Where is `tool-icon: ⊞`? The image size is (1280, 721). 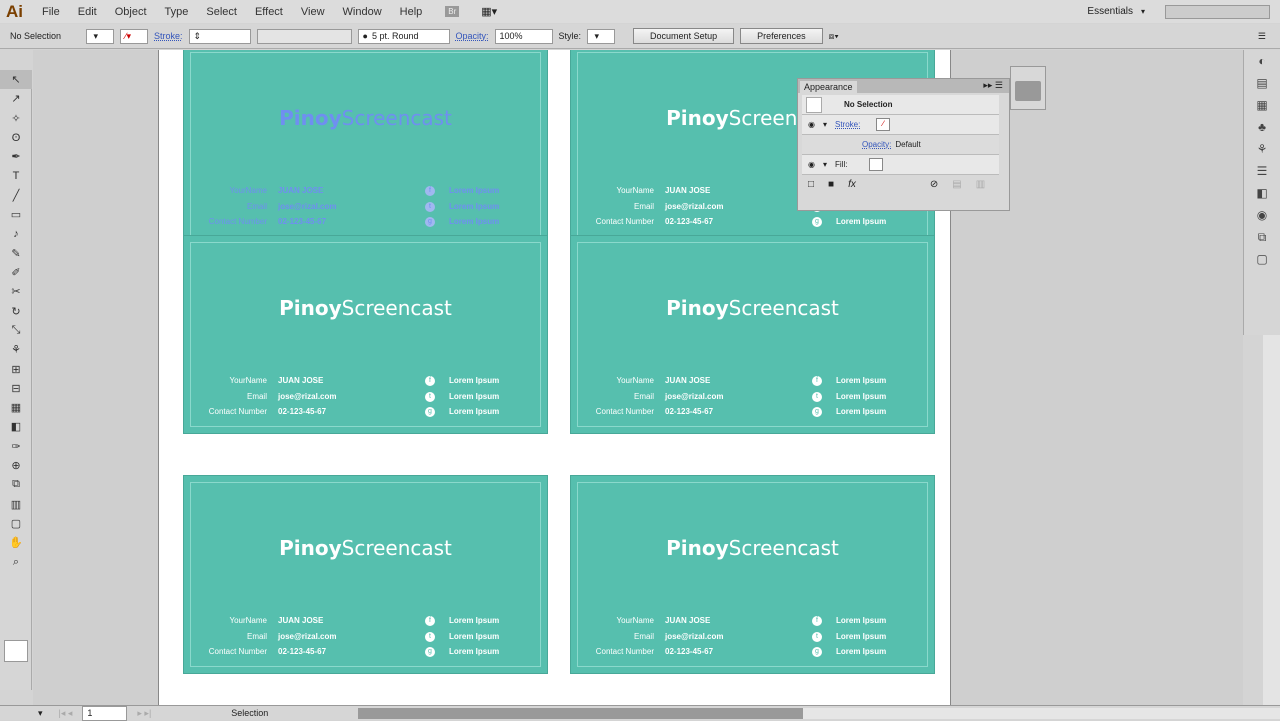 tool-icon: ⊞ is located at coordinates (16, 368).